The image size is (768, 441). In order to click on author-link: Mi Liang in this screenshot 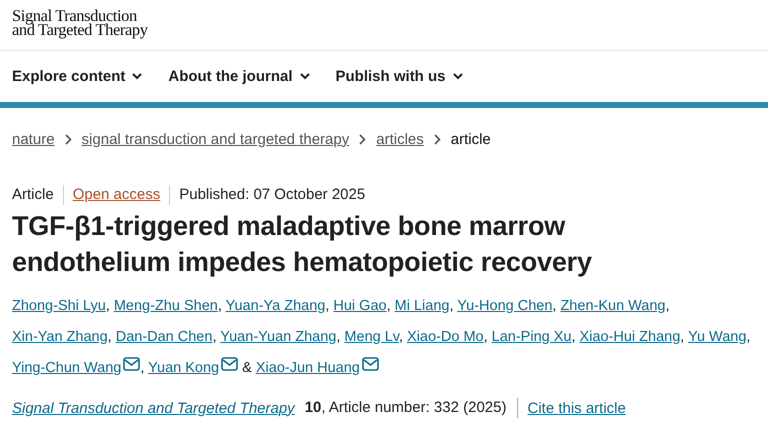, I will do `click(422, 306)`.